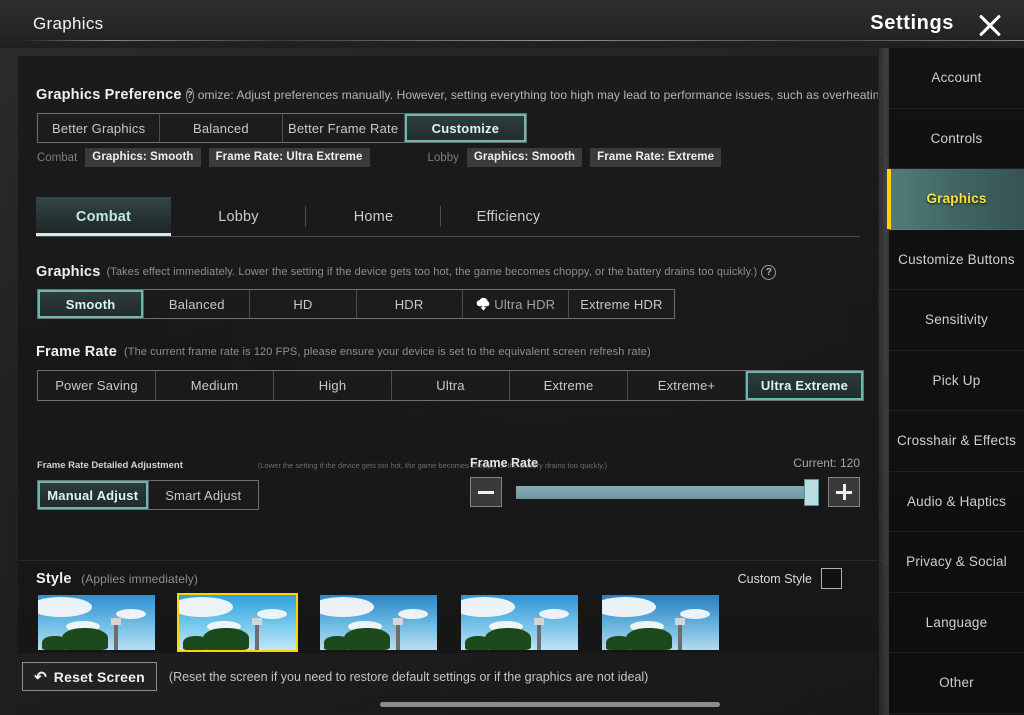  What do you see at coordinates (448, 560) in the screenshot?
I see `style-divider` at bounding box center [448, 560].